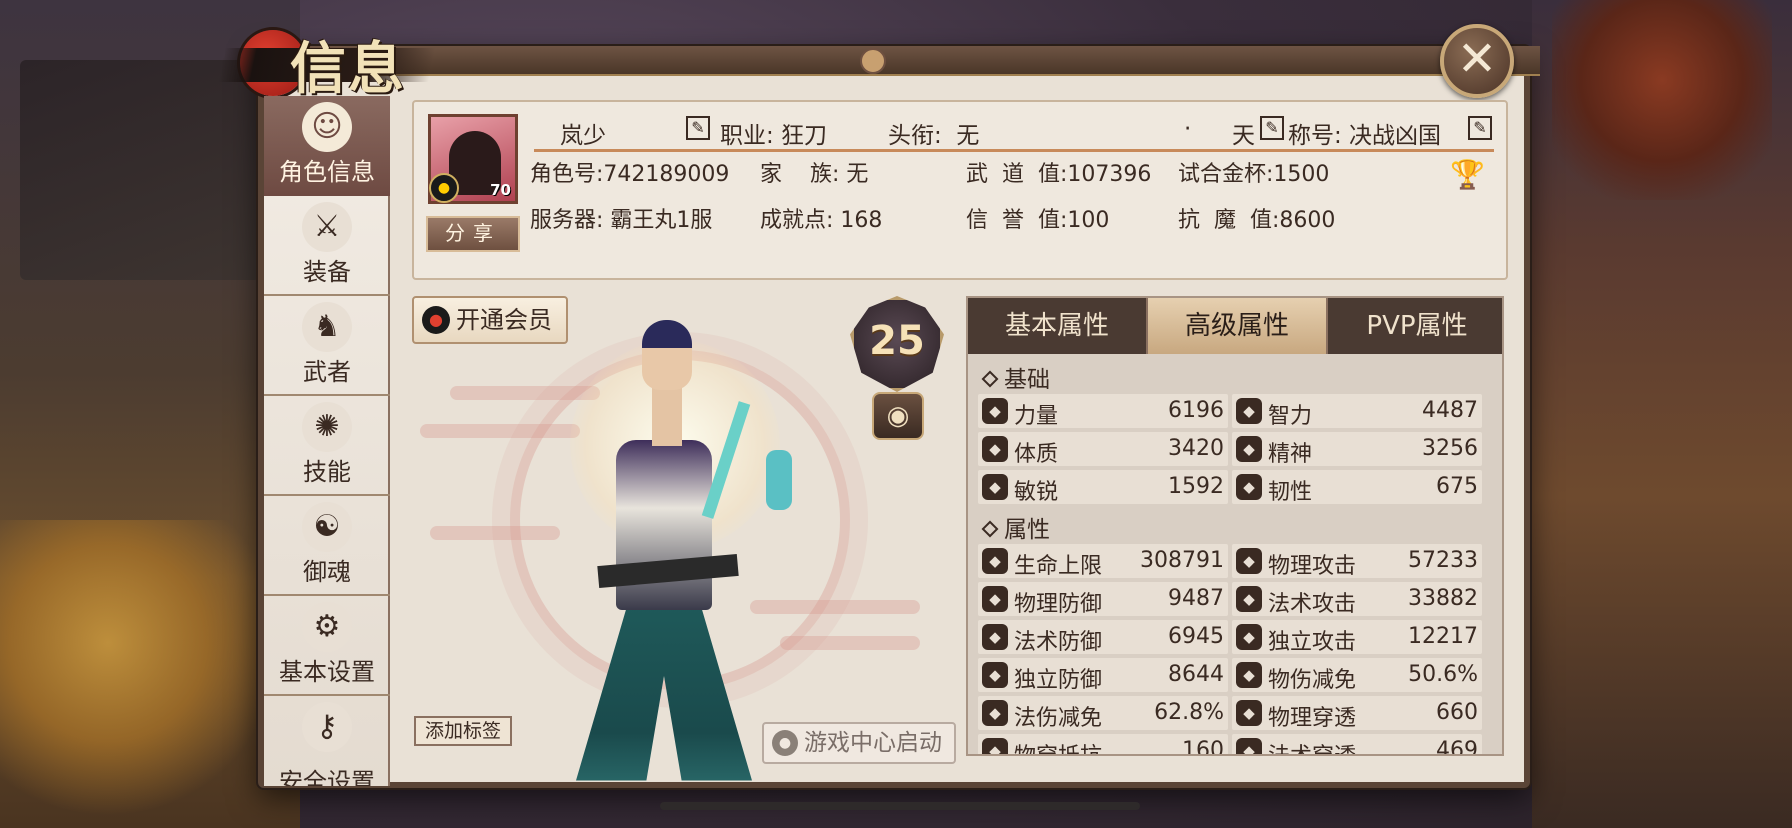  Describe the element at coordinates (1415, 326) in the screenshot. I see `tab-pvp-attributes: PVP属性` at that location.